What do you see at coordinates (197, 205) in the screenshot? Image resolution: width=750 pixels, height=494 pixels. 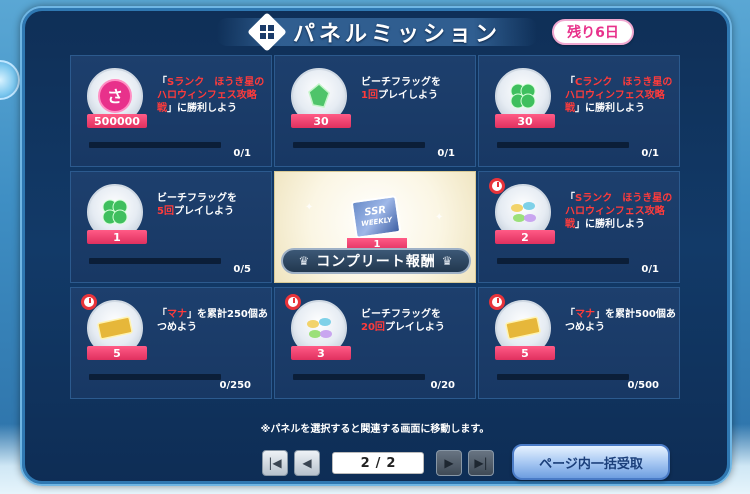 I see `mission-description: ビーチフラッグを 5回プレイしよう` at bounding box center [197, 205].